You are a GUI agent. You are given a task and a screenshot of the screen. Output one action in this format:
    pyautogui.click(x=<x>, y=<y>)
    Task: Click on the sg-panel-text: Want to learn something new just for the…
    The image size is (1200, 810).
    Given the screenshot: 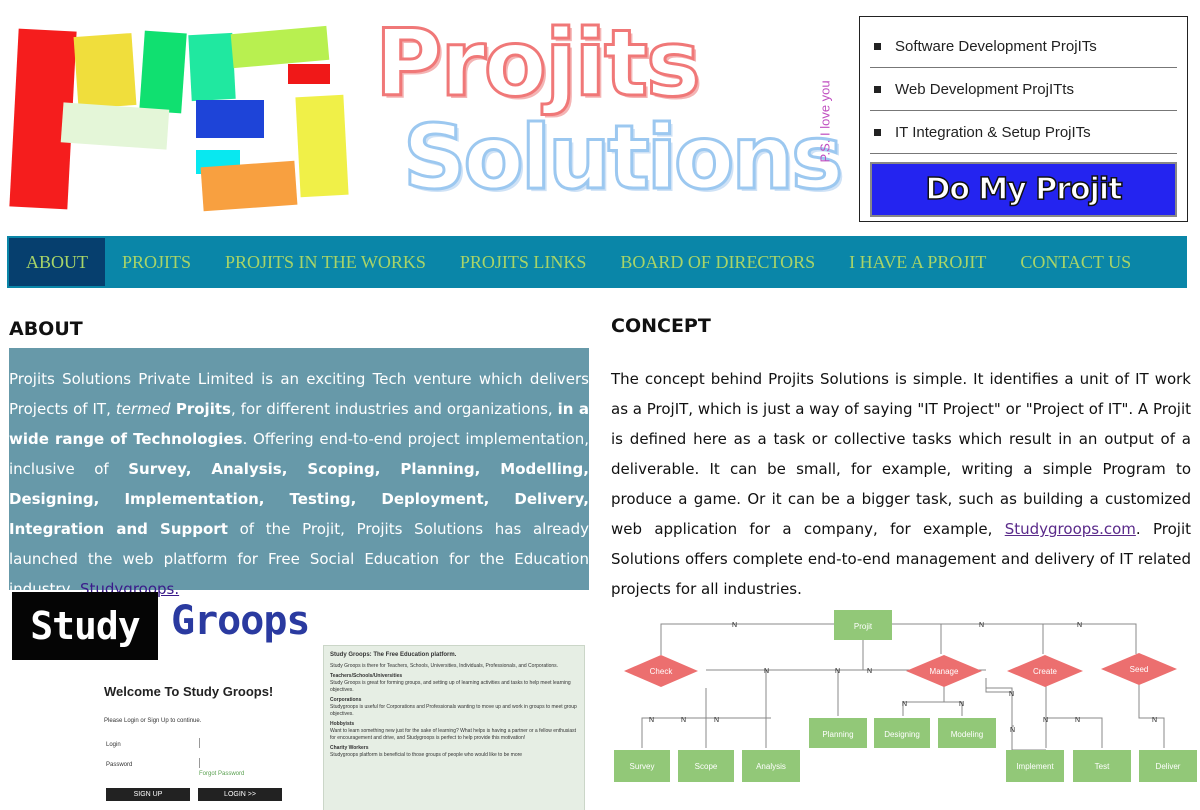 What is the action you would take?
    pyautogui.click(x=453, y=734)
    